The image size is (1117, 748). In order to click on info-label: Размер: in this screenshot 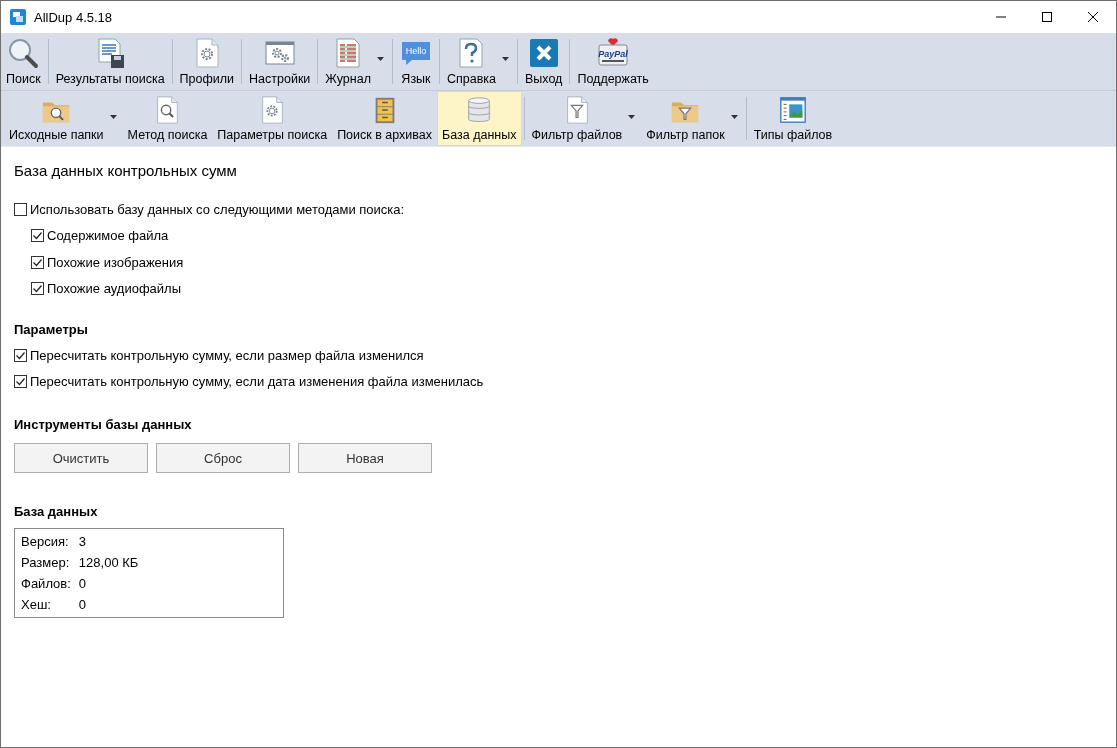, I will do `click(46, 562)`.